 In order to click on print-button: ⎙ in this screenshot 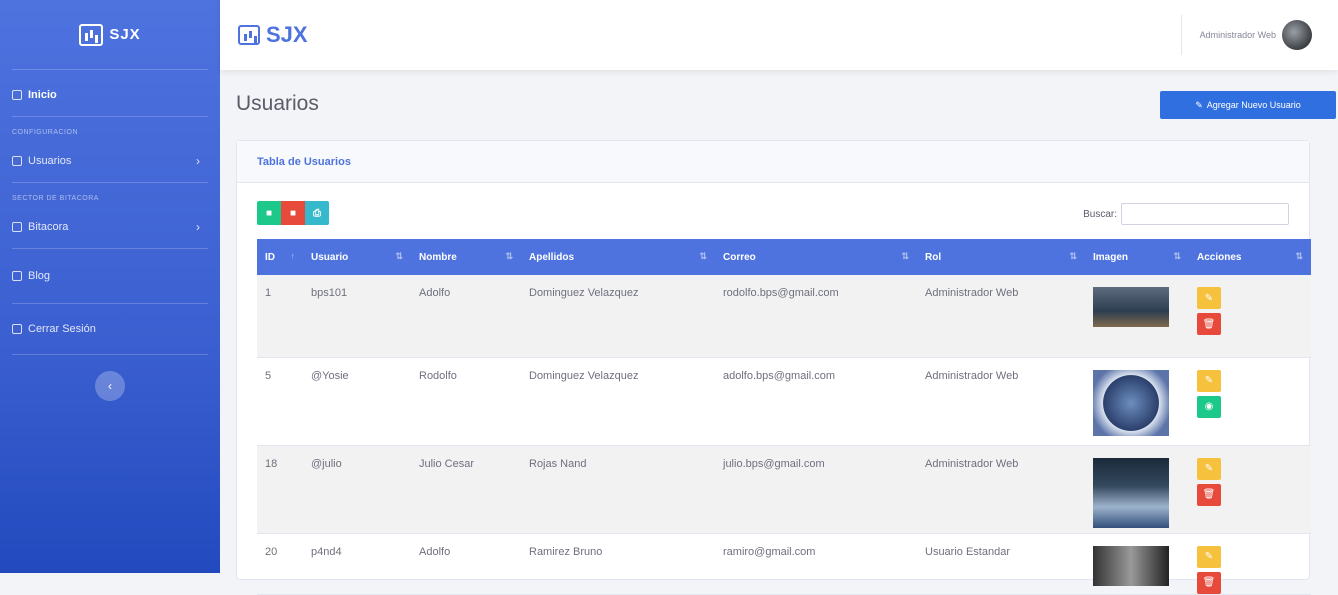, I will do `click(317, 213)`.